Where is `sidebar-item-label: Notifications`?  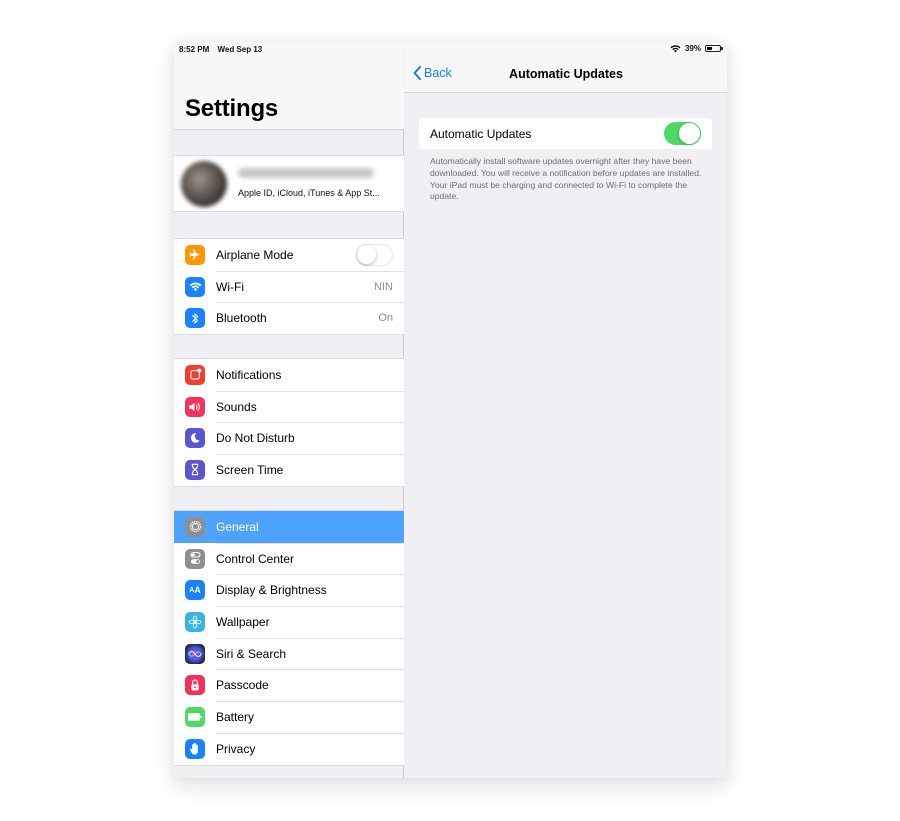
sidebar-item-label: Notifications is located at coordinates (249, 374).